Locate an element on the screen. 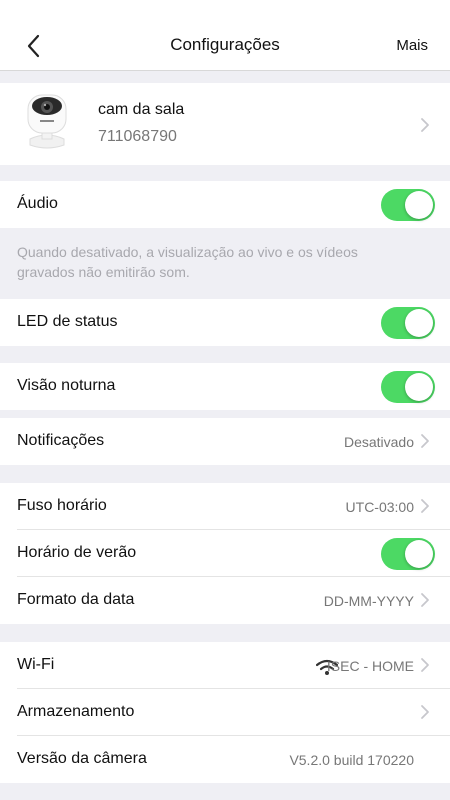  more-button: Mais is located at coordinates (412, 45).